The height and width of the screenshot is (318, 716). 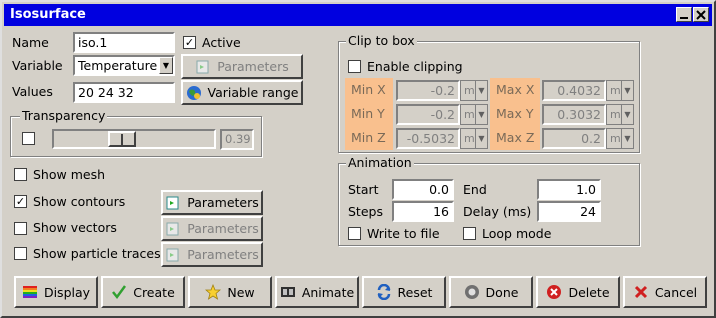 What do you see at coordinates (118, 65) in the screenshot?
I see `variable-select-value: Temperature` at bounding box center [118, 65].